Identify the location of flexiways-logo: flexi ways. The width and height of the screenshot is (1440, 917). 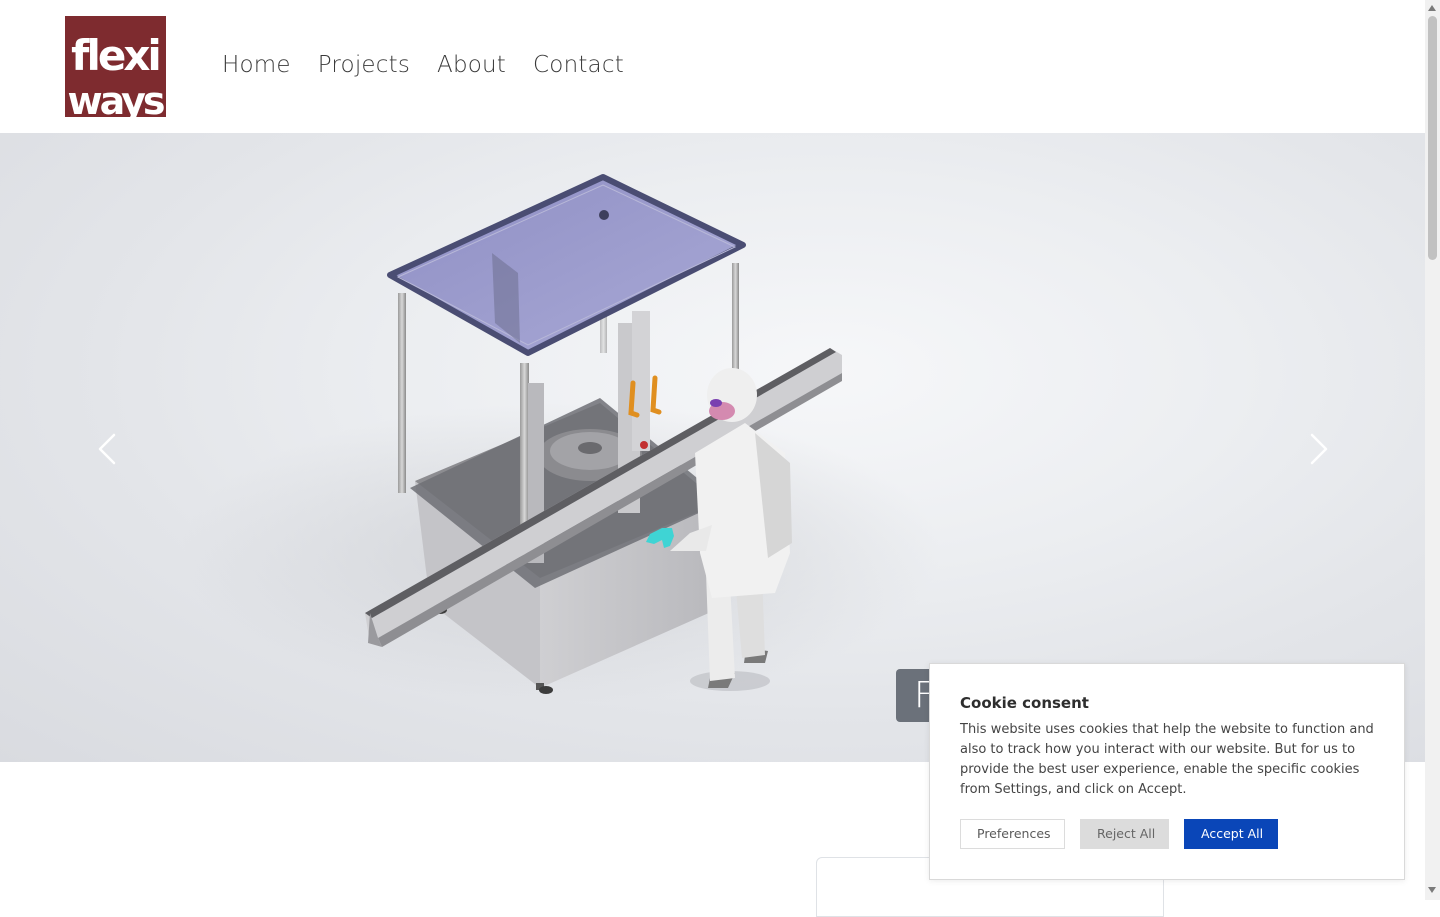
(115, 66).